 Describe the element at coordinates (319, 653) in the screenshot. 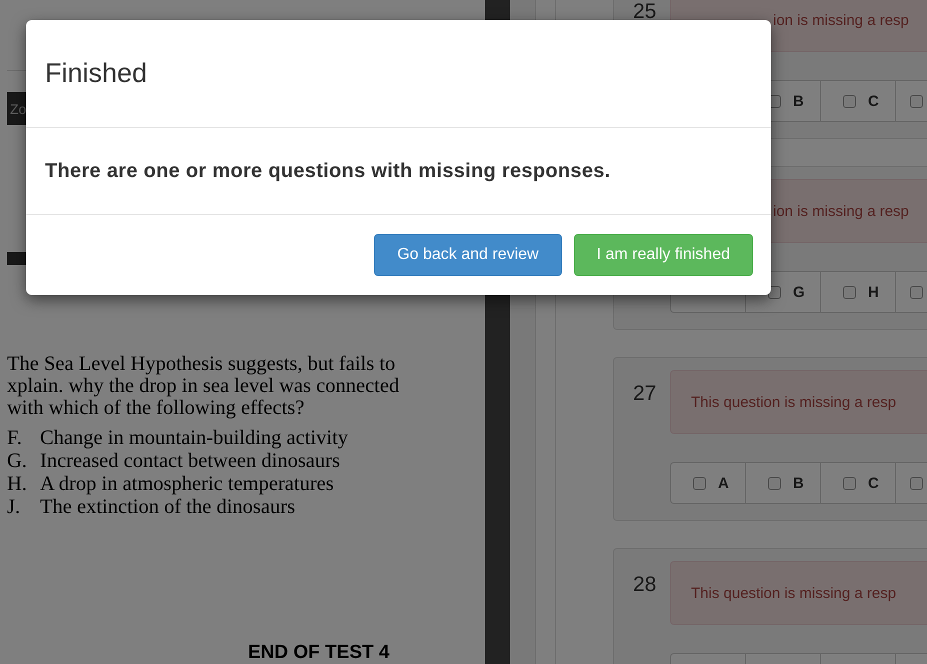

I see `end-of-test-text: END OF TEST 4` at that location.